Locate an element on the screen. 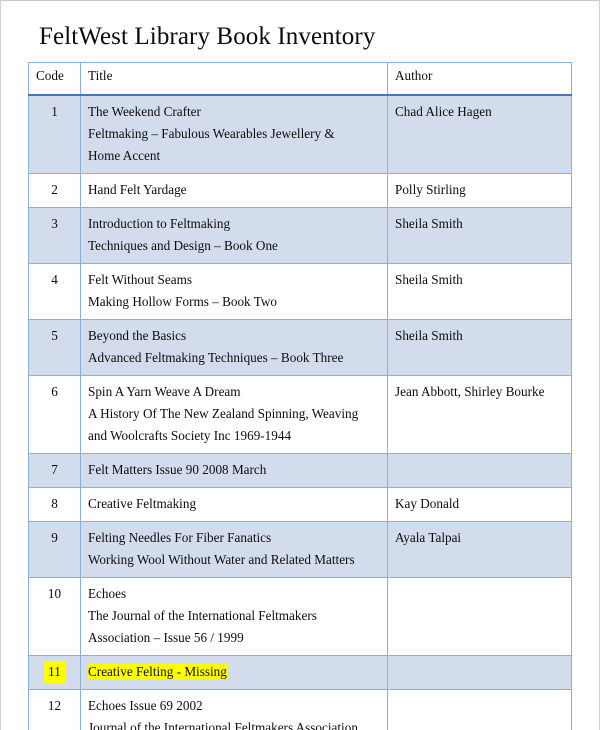 The image size is (600, 730). title-line: Creative Felting - Missing is located at coordinates (234, 672).